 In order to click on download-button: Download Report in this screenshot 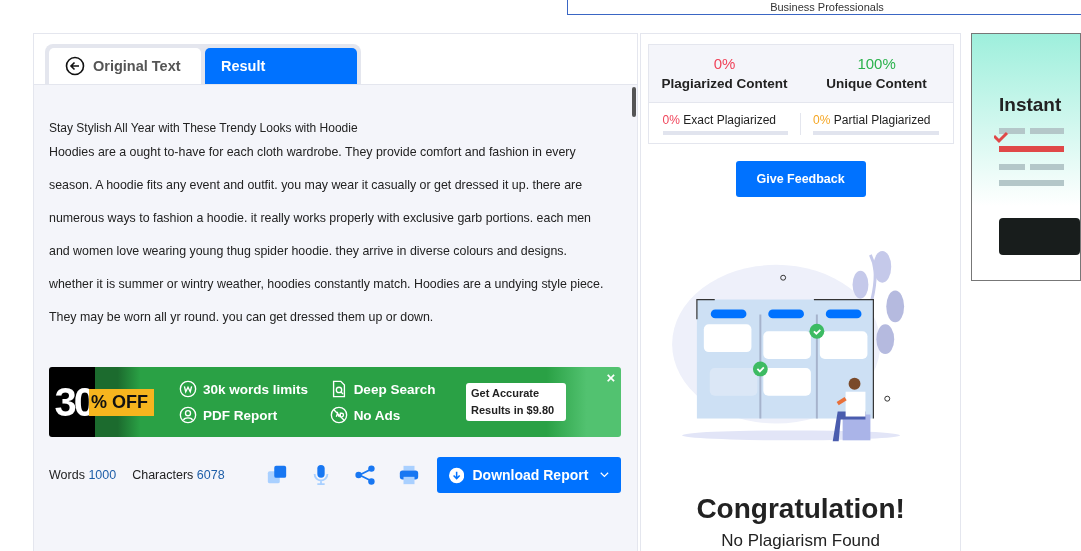, I will do `click(529, 475)`.